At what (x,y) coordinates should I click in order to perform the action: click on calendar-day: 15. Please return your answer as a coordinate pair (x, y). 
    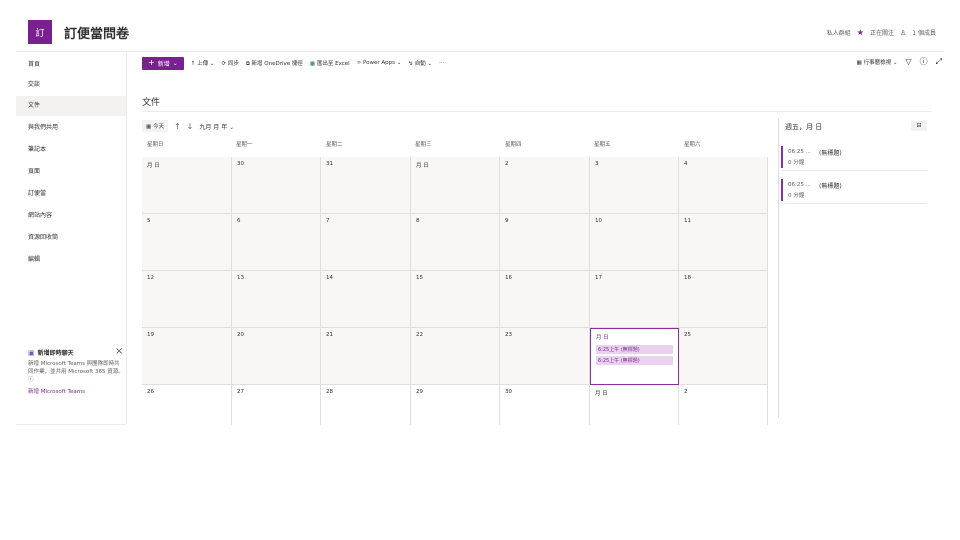
    Looking at the image, I should click on (455, 299).